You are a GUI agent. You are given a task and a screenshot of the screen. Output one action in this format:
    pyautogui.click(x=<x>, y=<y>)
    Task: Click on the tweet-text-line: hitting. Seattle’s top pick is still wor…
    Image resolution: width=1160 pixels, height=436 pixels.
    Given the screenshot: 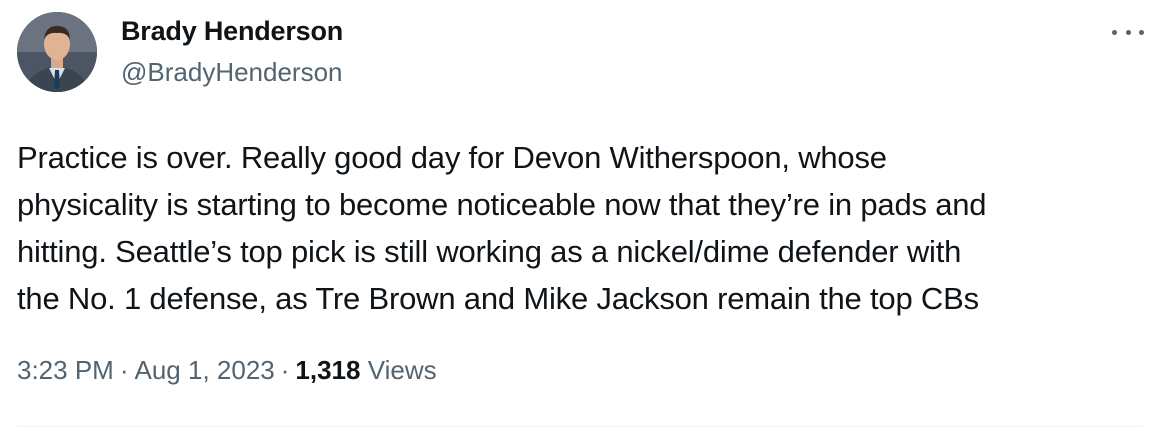 What is the action you would take?
    pyautogui.click(x=489, y=251)
    